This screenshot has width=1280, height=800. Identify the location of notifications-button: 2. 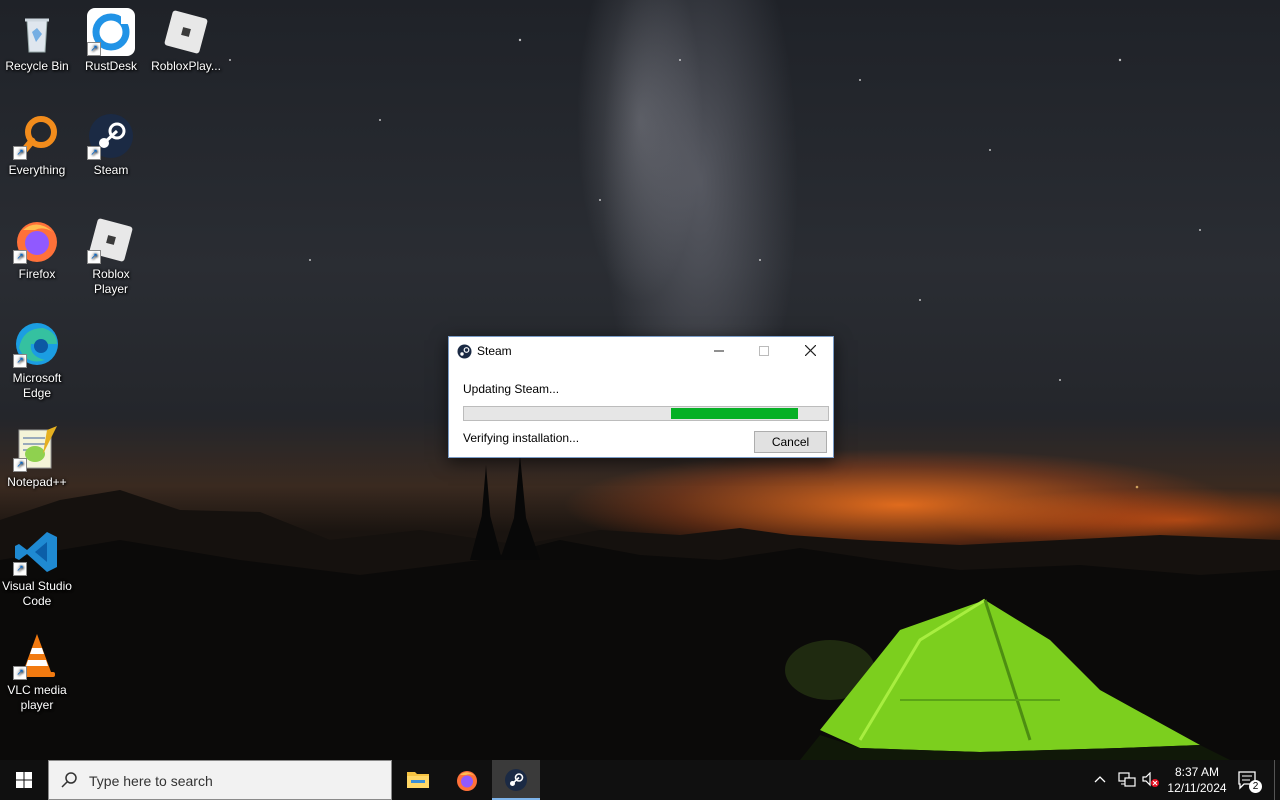
(1250, 780).